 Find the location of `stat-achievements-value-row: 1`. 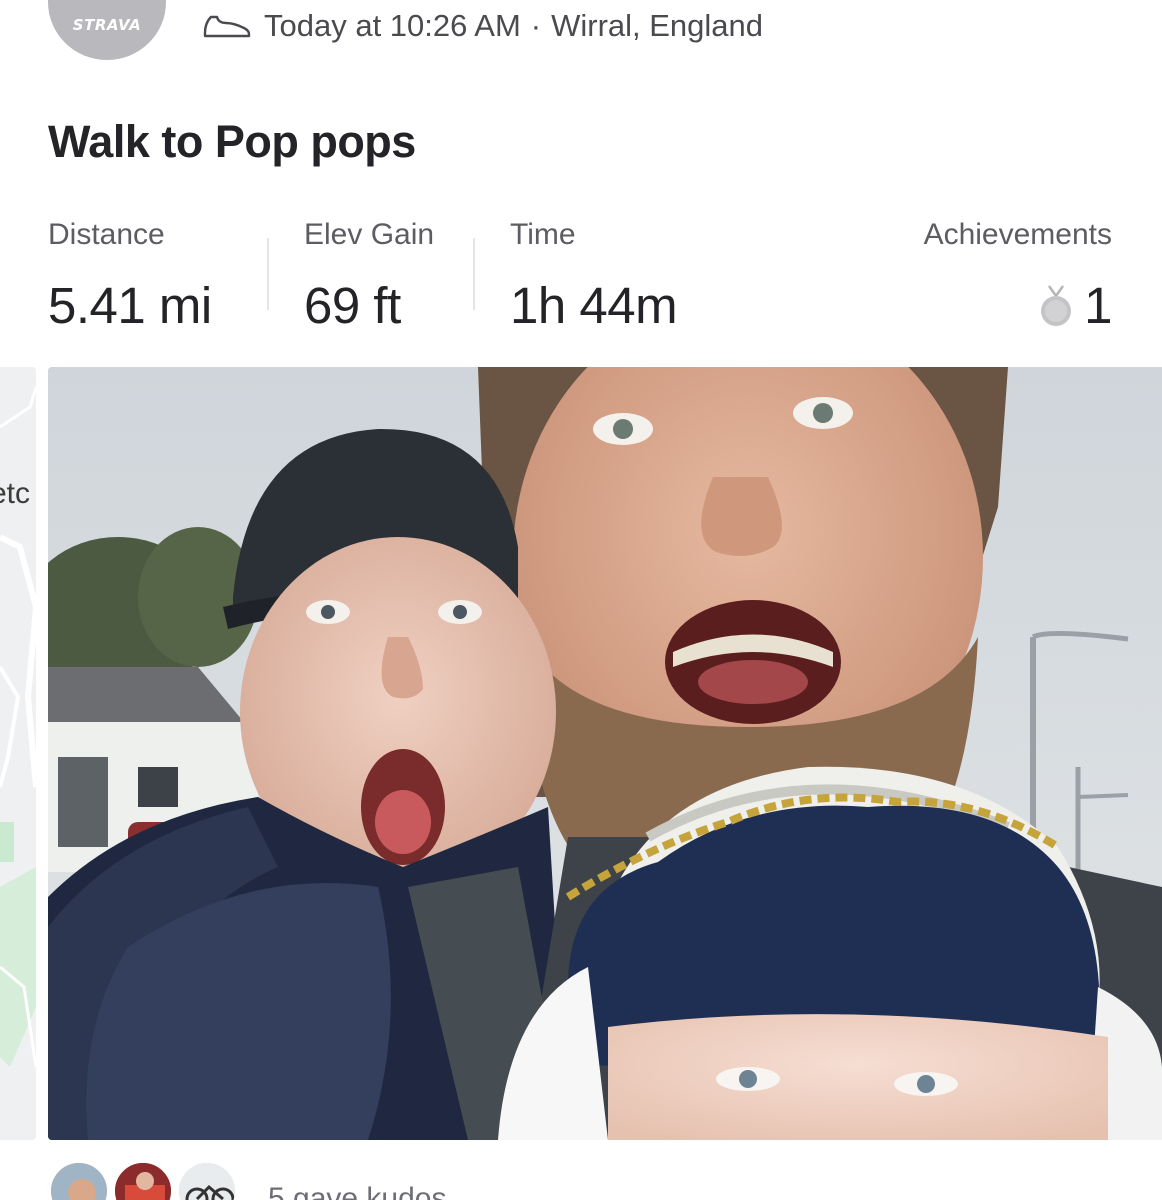

stat-achievements-value-row: 1 is located at coordinates (1018, 306).